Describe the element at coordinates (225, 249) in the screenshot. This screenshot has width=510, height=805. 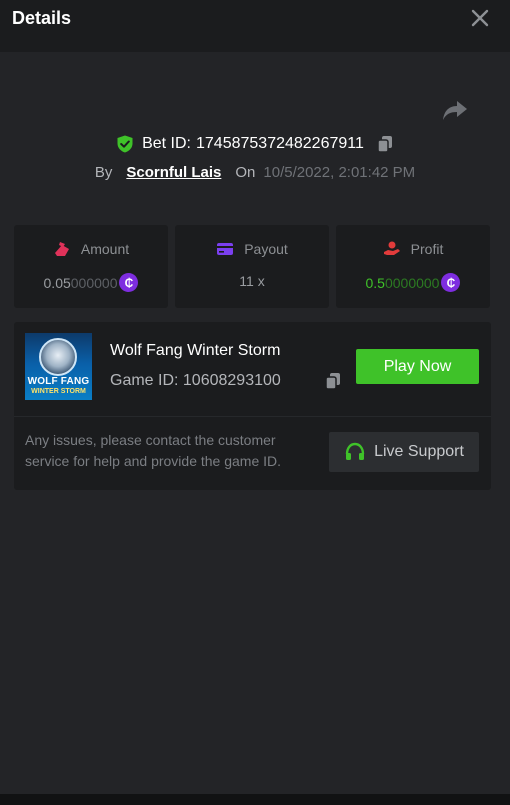
I see `card-icon` at that location.